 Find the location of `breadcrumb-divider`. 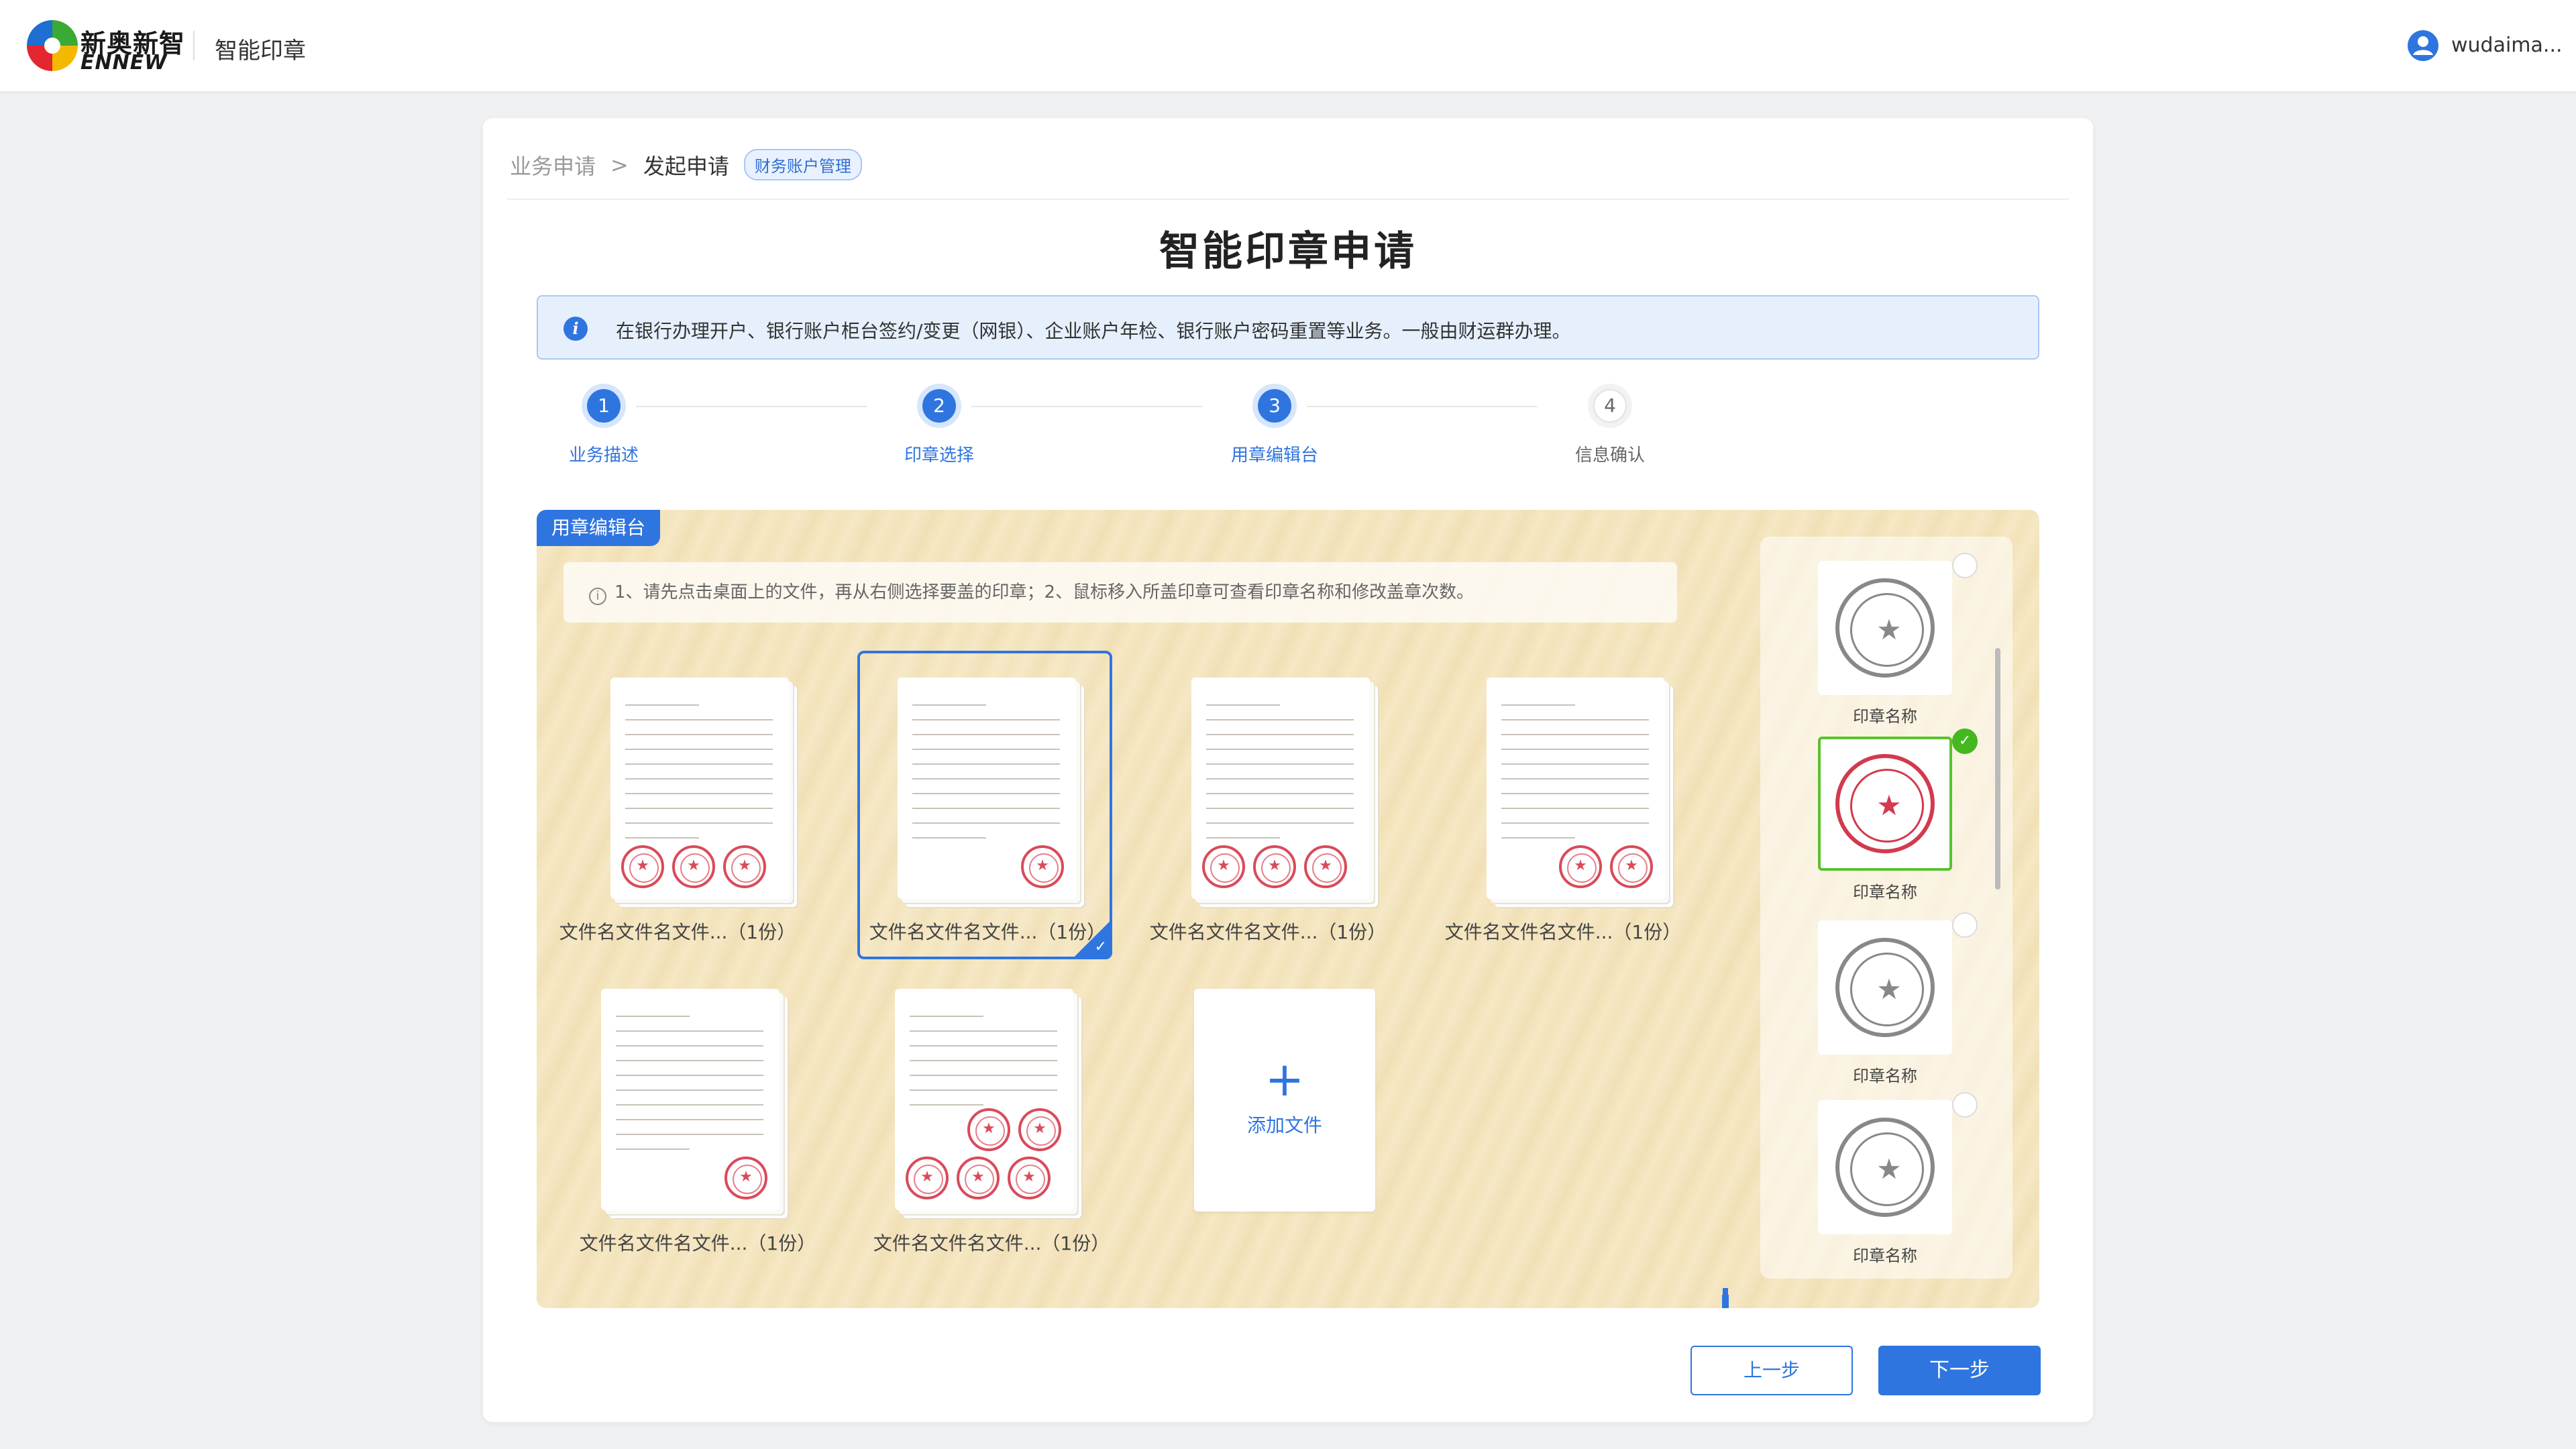

breadcrumb-divider is located at coordinates (1288, 199).